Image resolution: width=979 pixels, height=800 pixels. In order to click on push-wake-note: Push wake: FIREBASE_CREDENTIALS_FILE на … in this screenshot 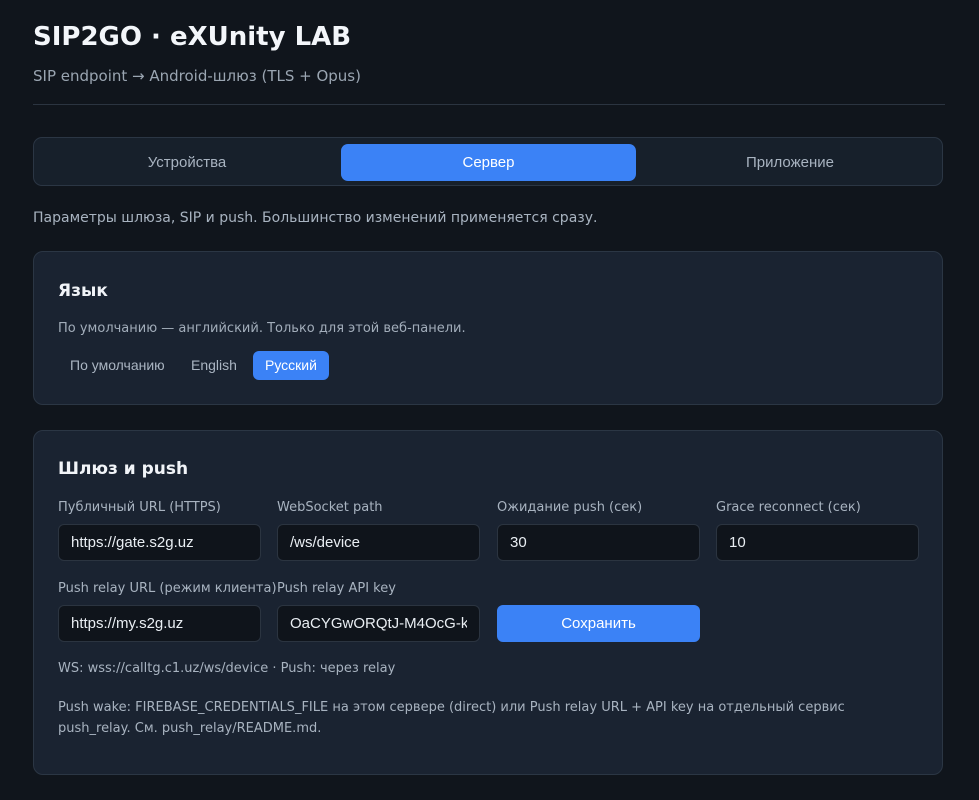, I will do `click(451, 718)`.